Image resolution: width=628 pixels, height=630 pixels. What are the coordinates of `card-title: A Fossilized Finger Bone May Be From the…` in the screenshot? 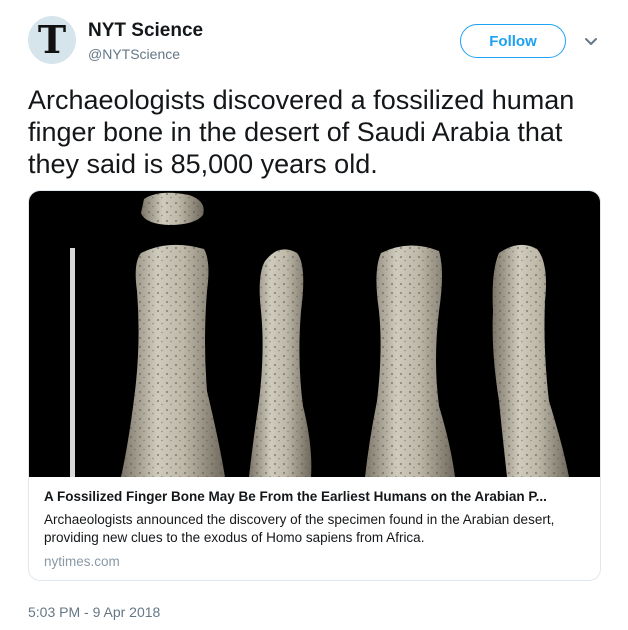 It's located at (316, 497).